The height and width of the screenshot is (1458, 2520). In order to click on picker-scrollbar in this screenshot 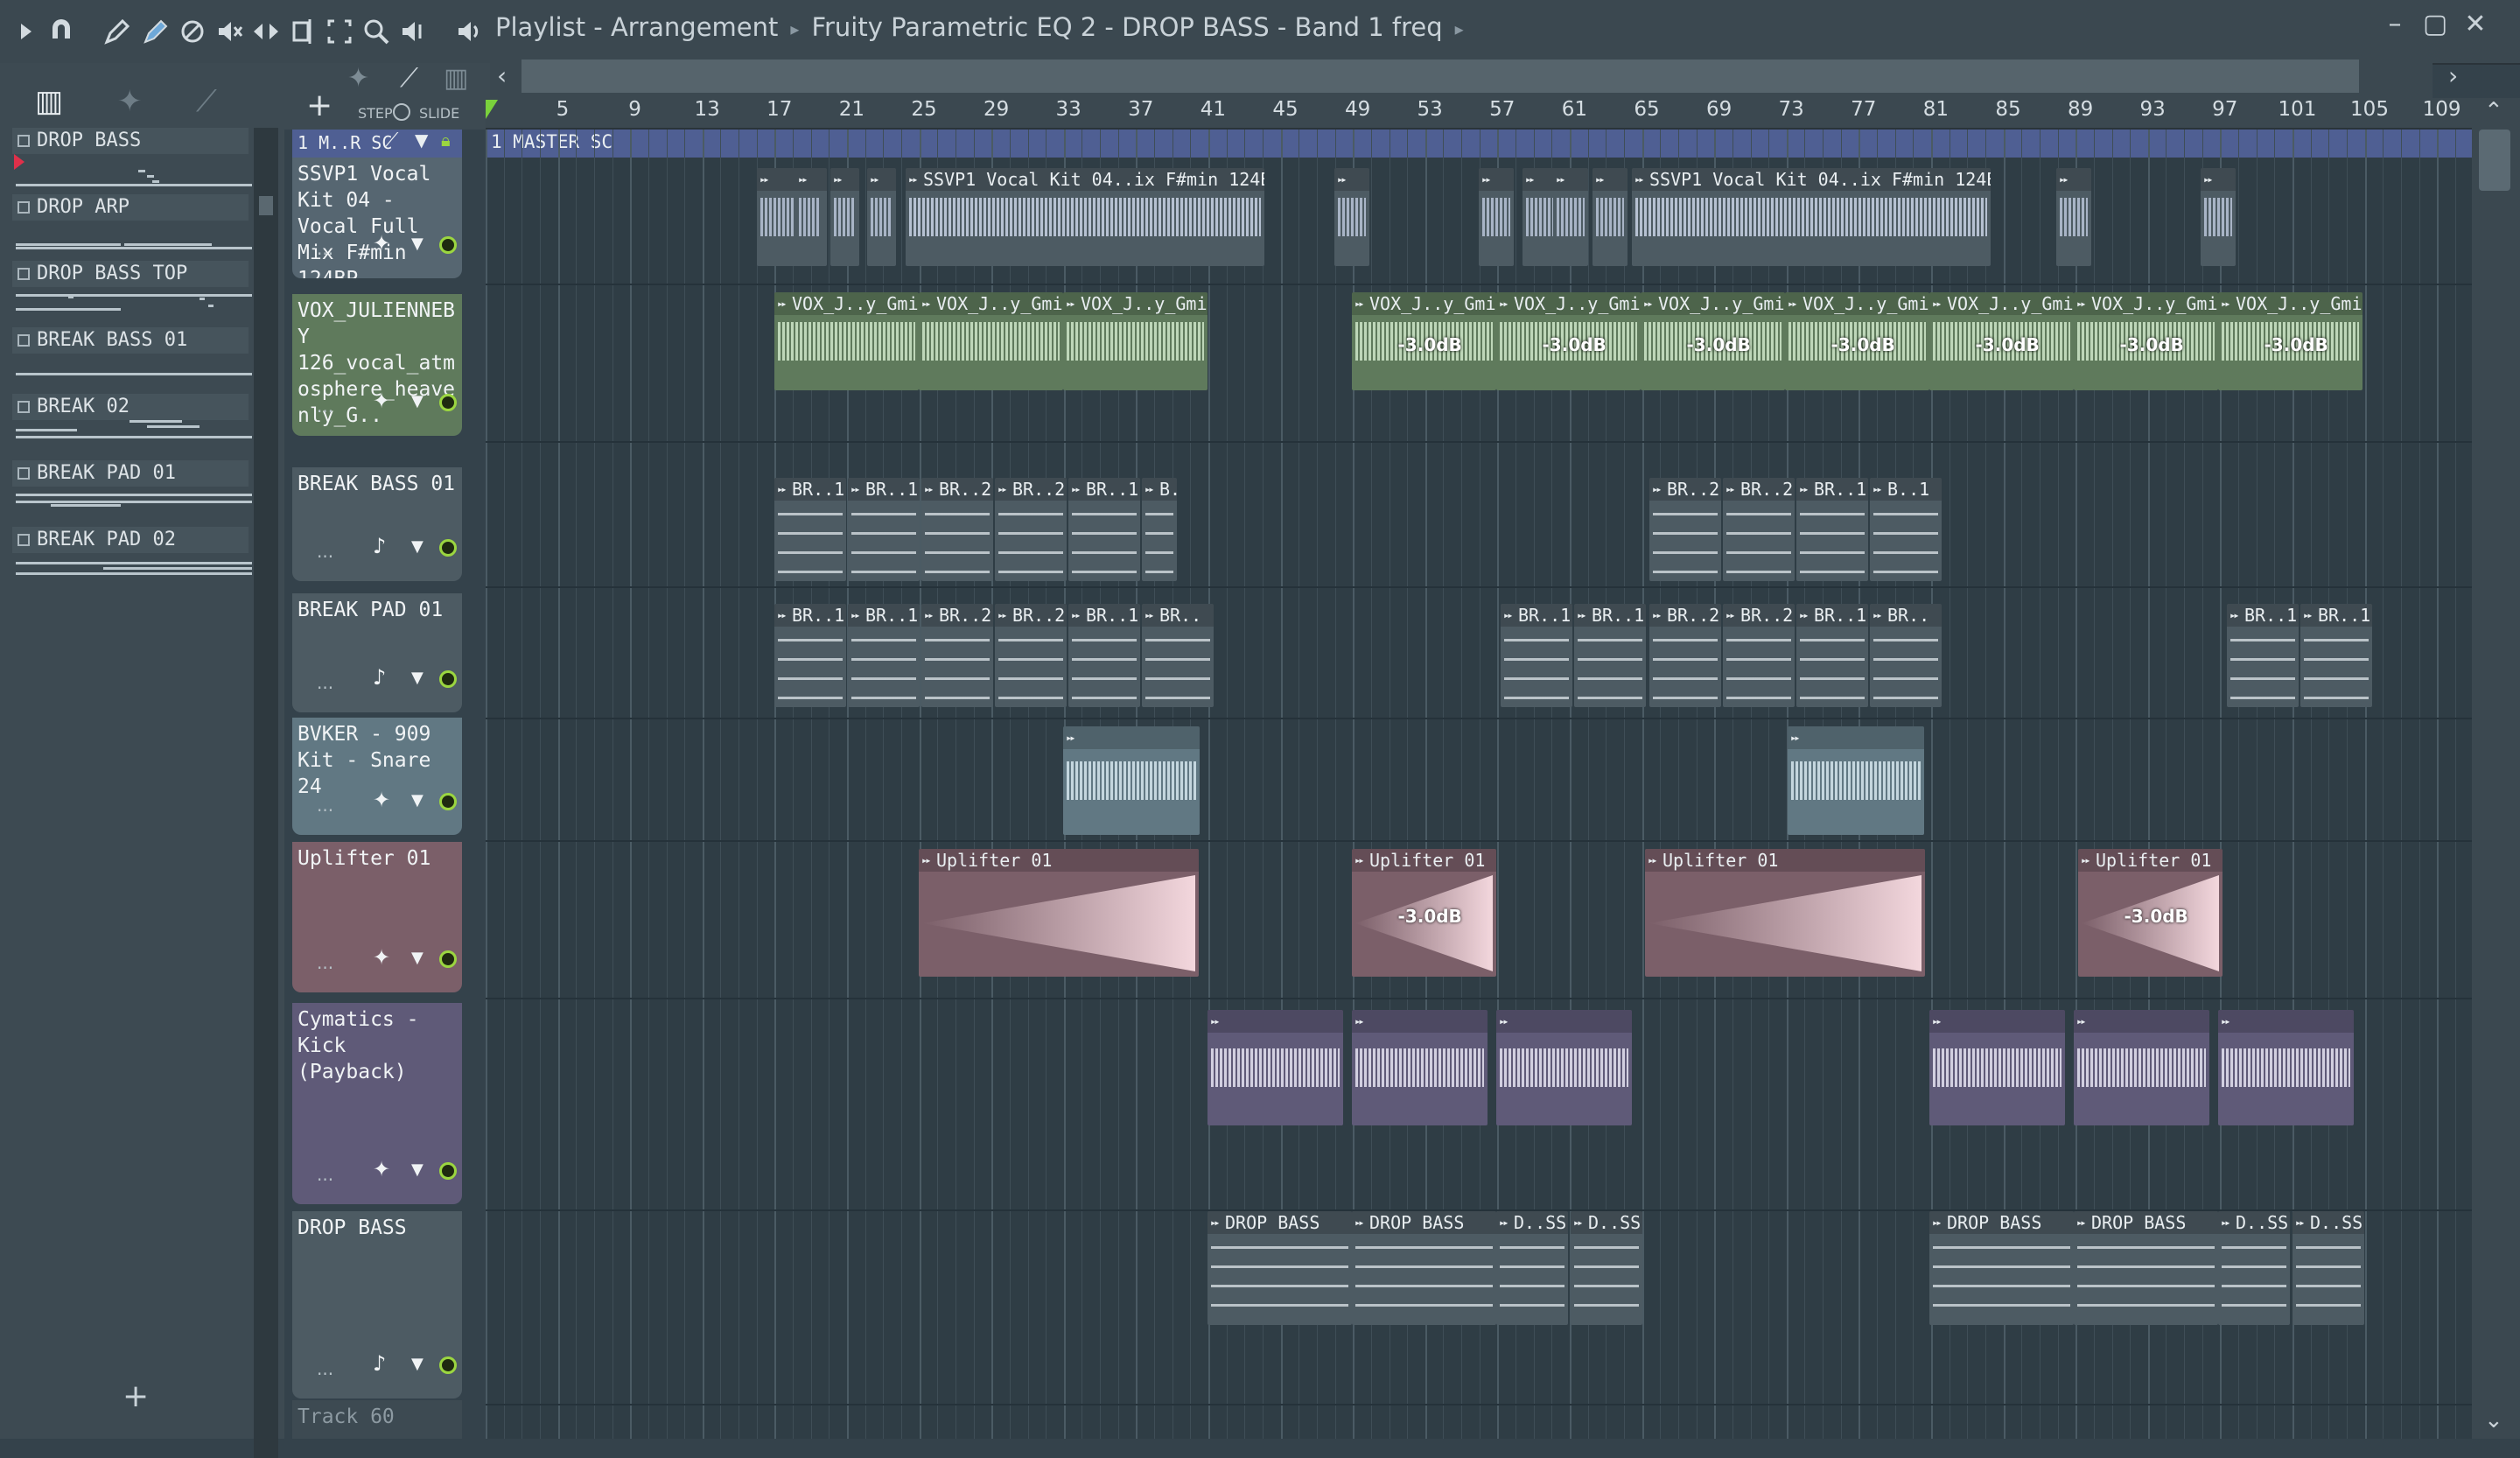, I will do `click(266, 793)`.